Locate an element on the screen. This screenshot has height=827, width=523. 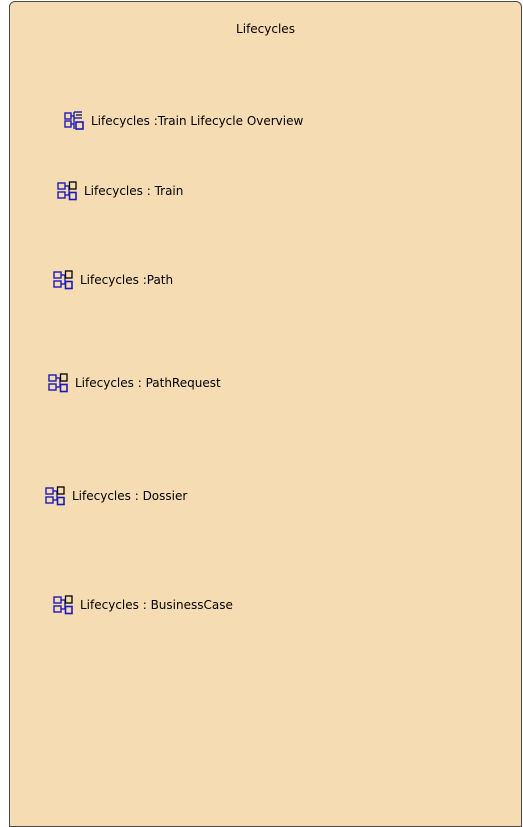
diagram-item-label: Lifecycles :Path is located at coordinates (127, 280).